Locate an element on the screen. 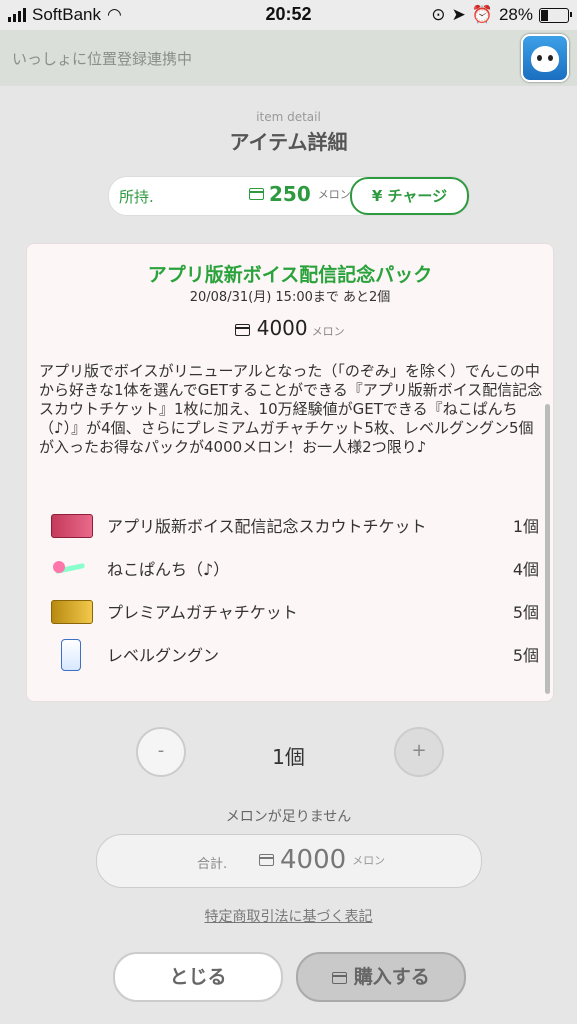 The image size is (577, 1024). pack-scrollbar is located at coordinates (547, 549).